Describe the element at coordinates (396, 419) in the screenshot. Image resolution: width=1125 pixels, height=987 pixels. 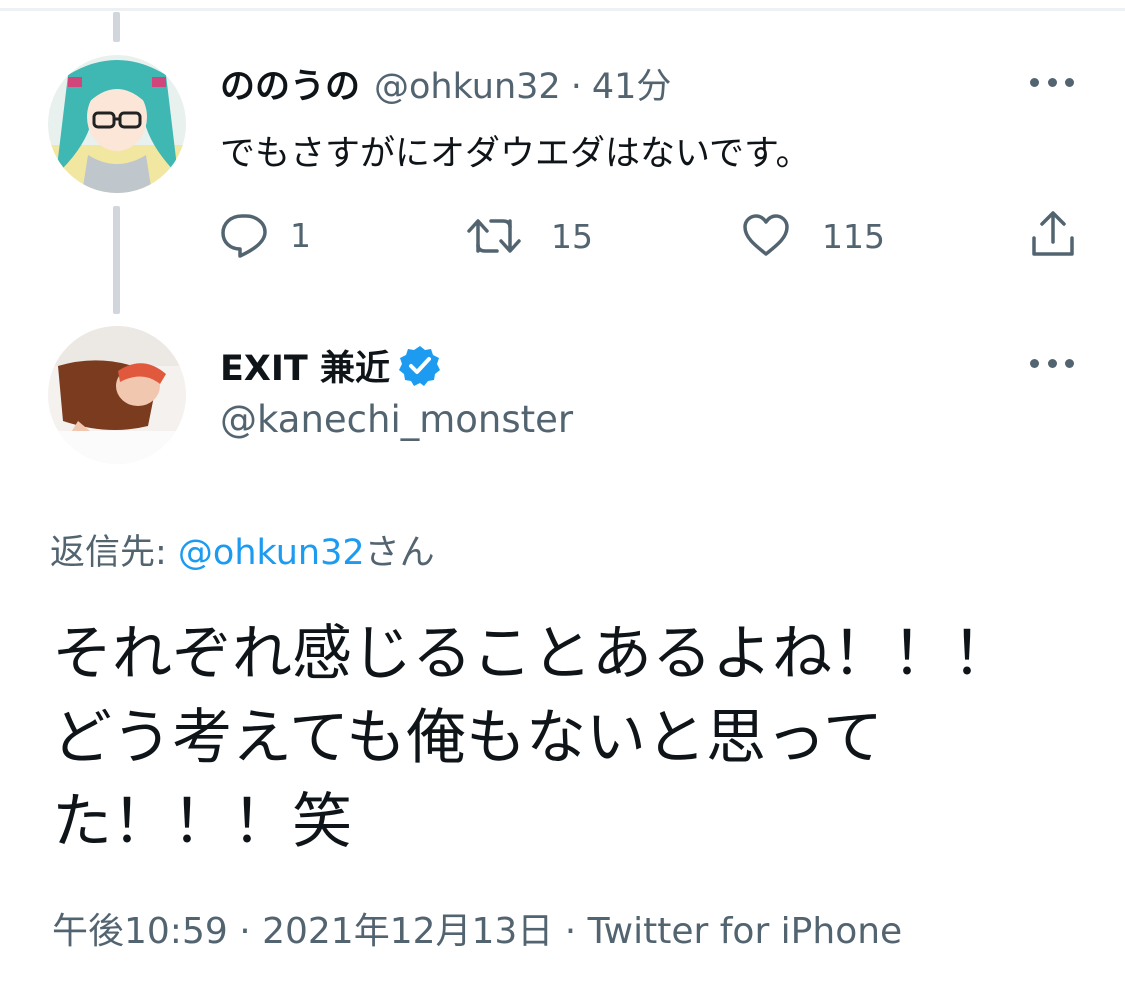
I see `user-handle: @kanechi_monster` at that location.